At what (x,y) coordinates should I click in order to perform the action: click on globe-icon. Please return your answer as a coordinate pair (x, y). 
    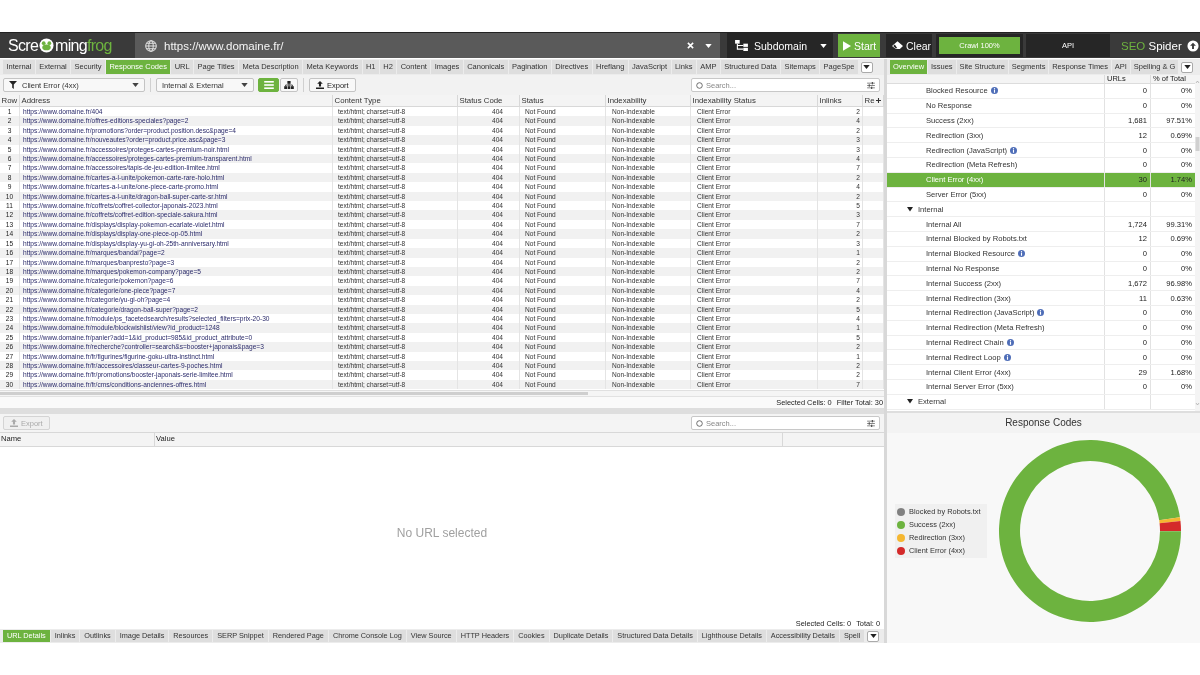
    Looking at the image, I should click on (151, 45).